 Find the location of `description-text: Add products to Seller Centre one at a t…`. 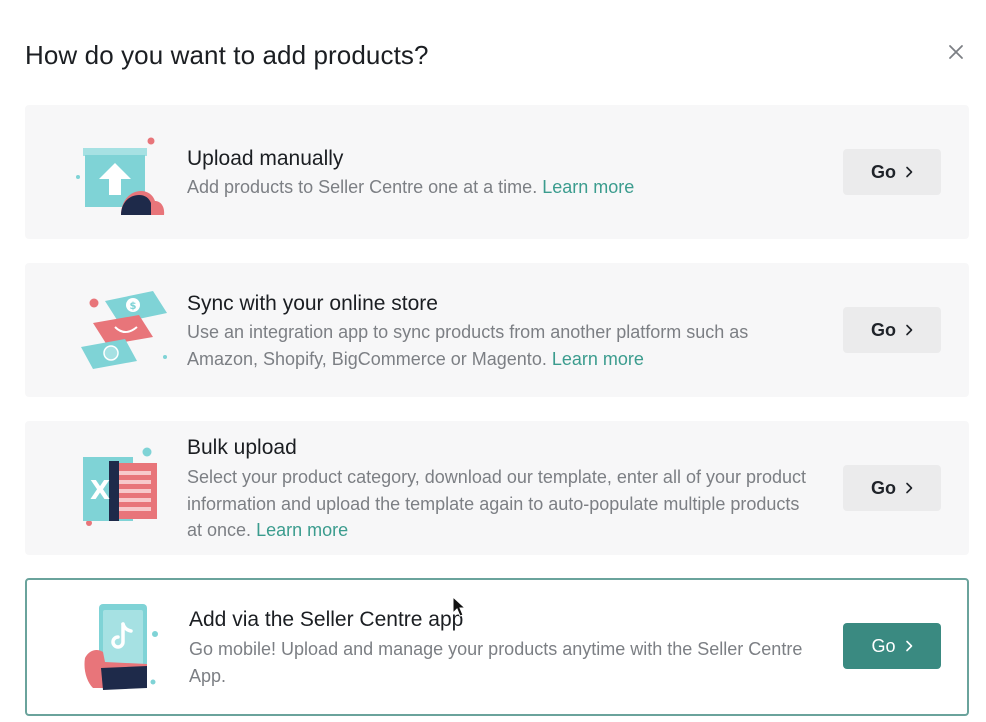

description-text: Add products to Seller Centre one at a t… is located at coordinates (362, 187).